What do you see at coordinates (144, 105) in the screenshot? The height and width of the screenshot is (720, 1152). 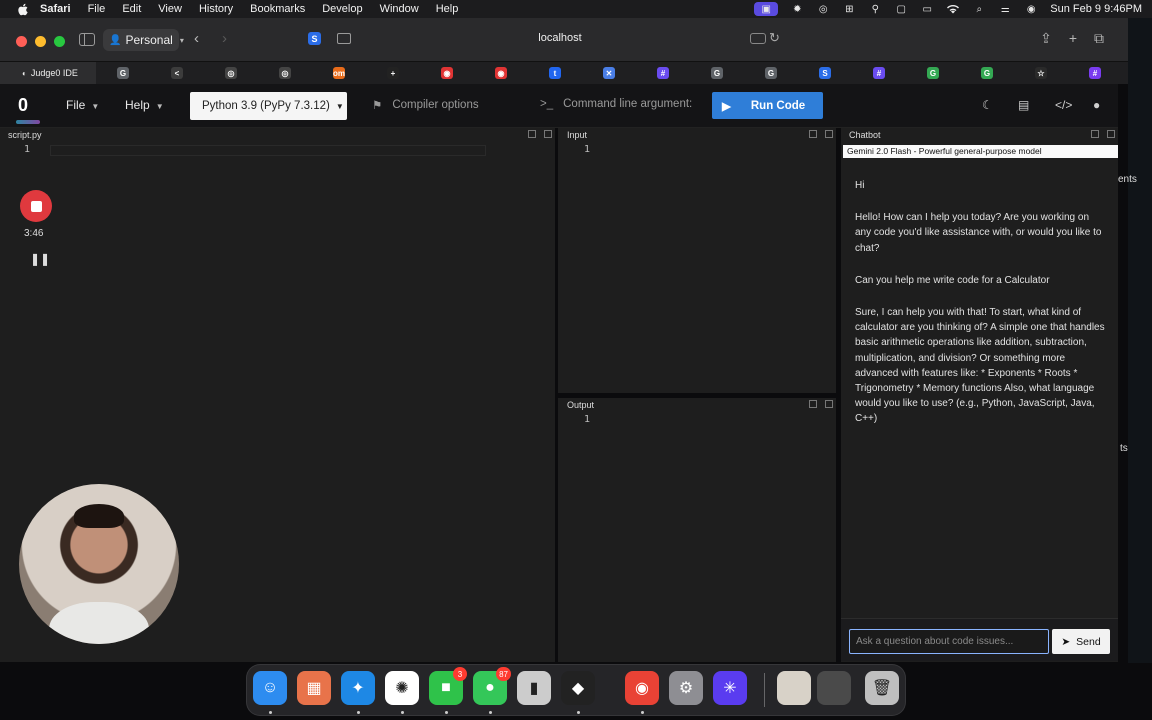 I see `help-menu: Help ▼` at bounding box center [144, 105].